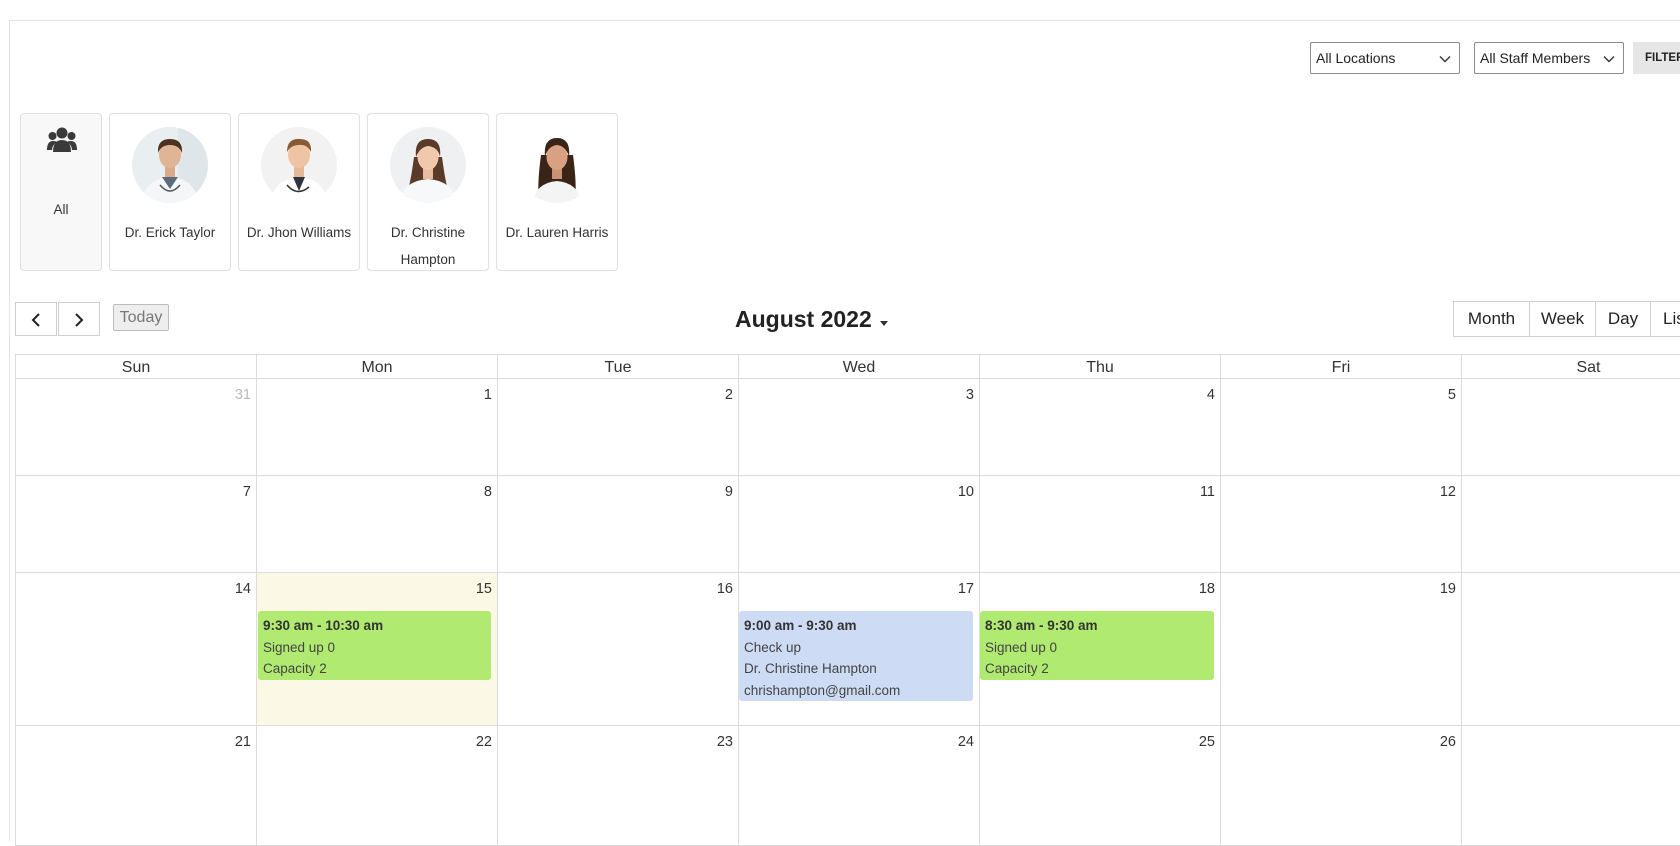 The width and height of the screenshot is (1680, 846). I want to click on week-view-button: Week, so click(1562, 319).